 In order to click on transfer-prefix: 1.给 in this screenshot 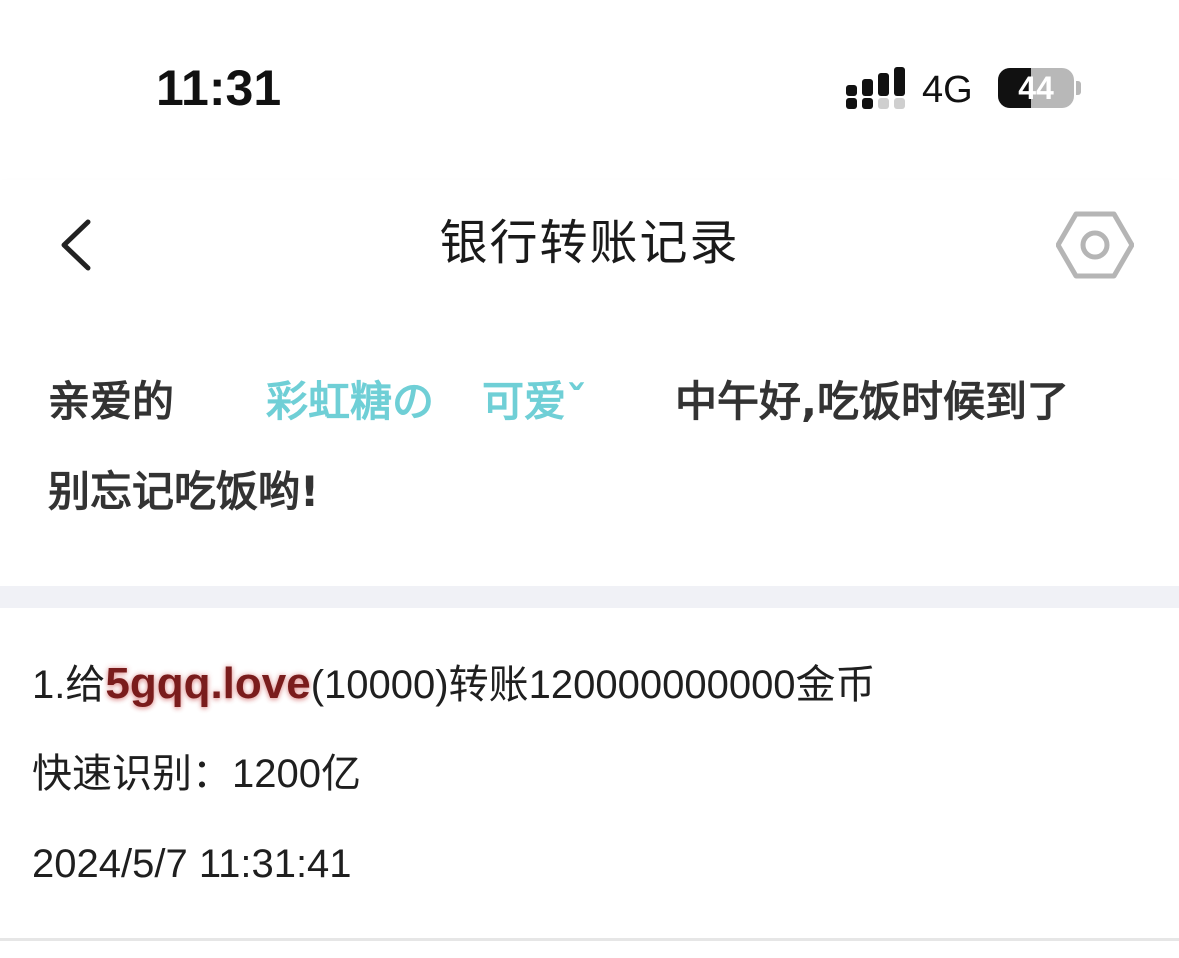, I will do `click(69, 685)`.